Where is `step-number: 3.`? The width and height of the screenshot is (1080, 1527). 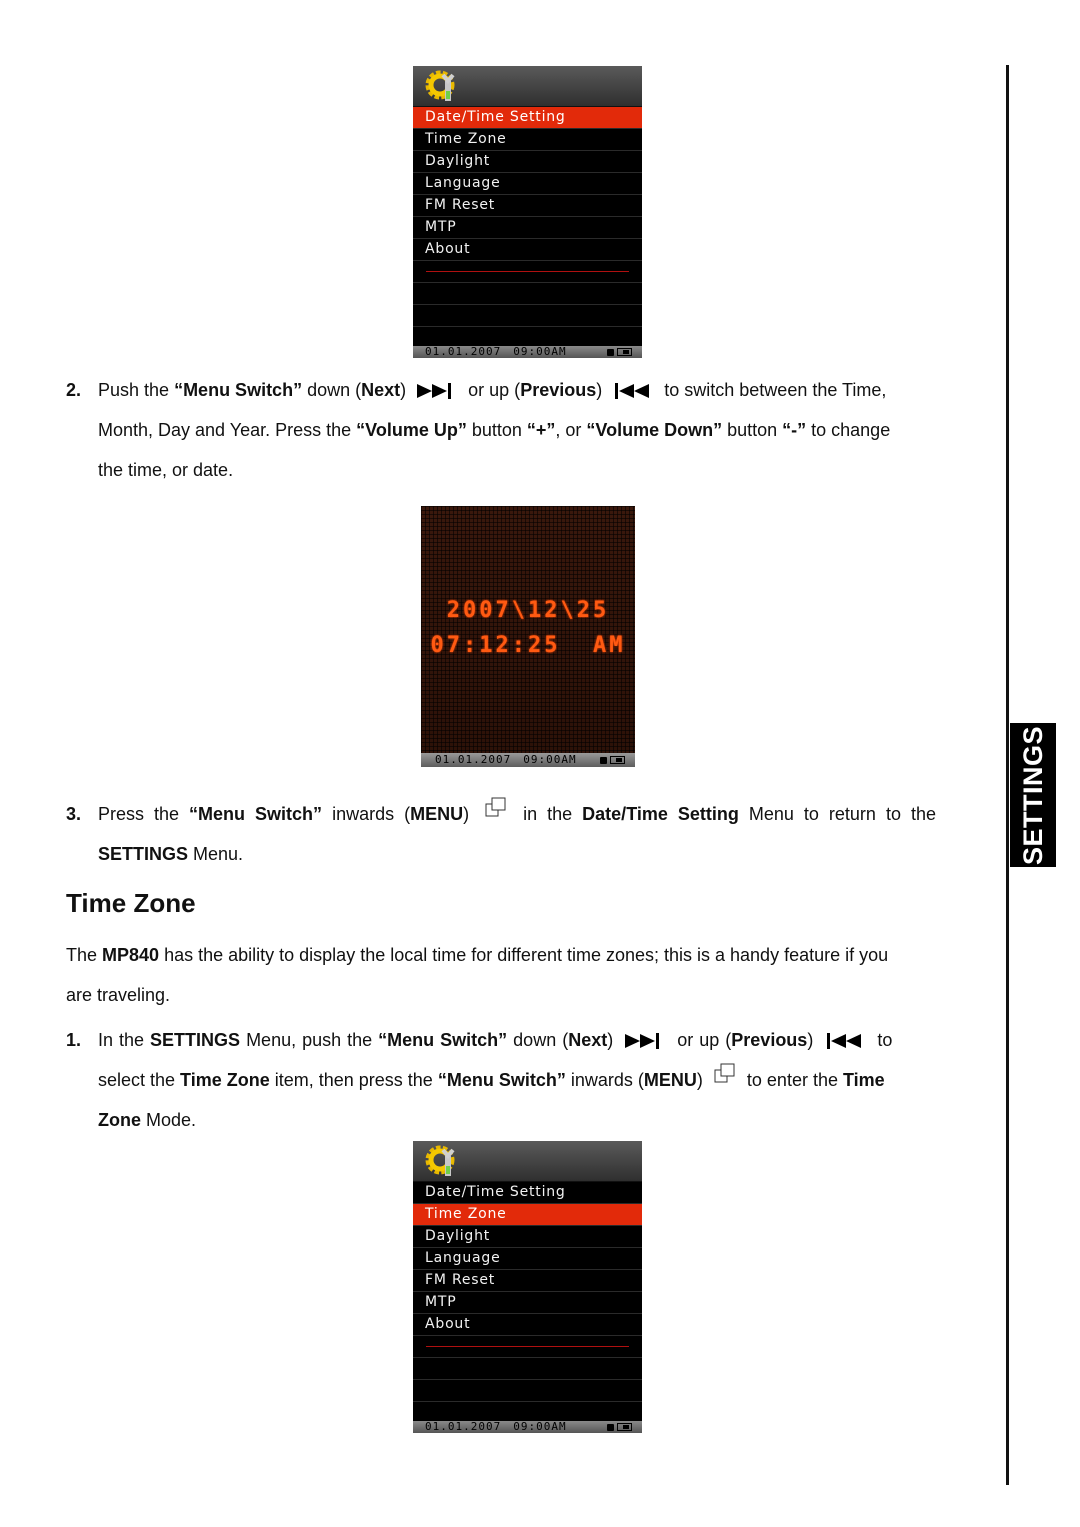 step-number: 3. is located at coordinates (74, 814).